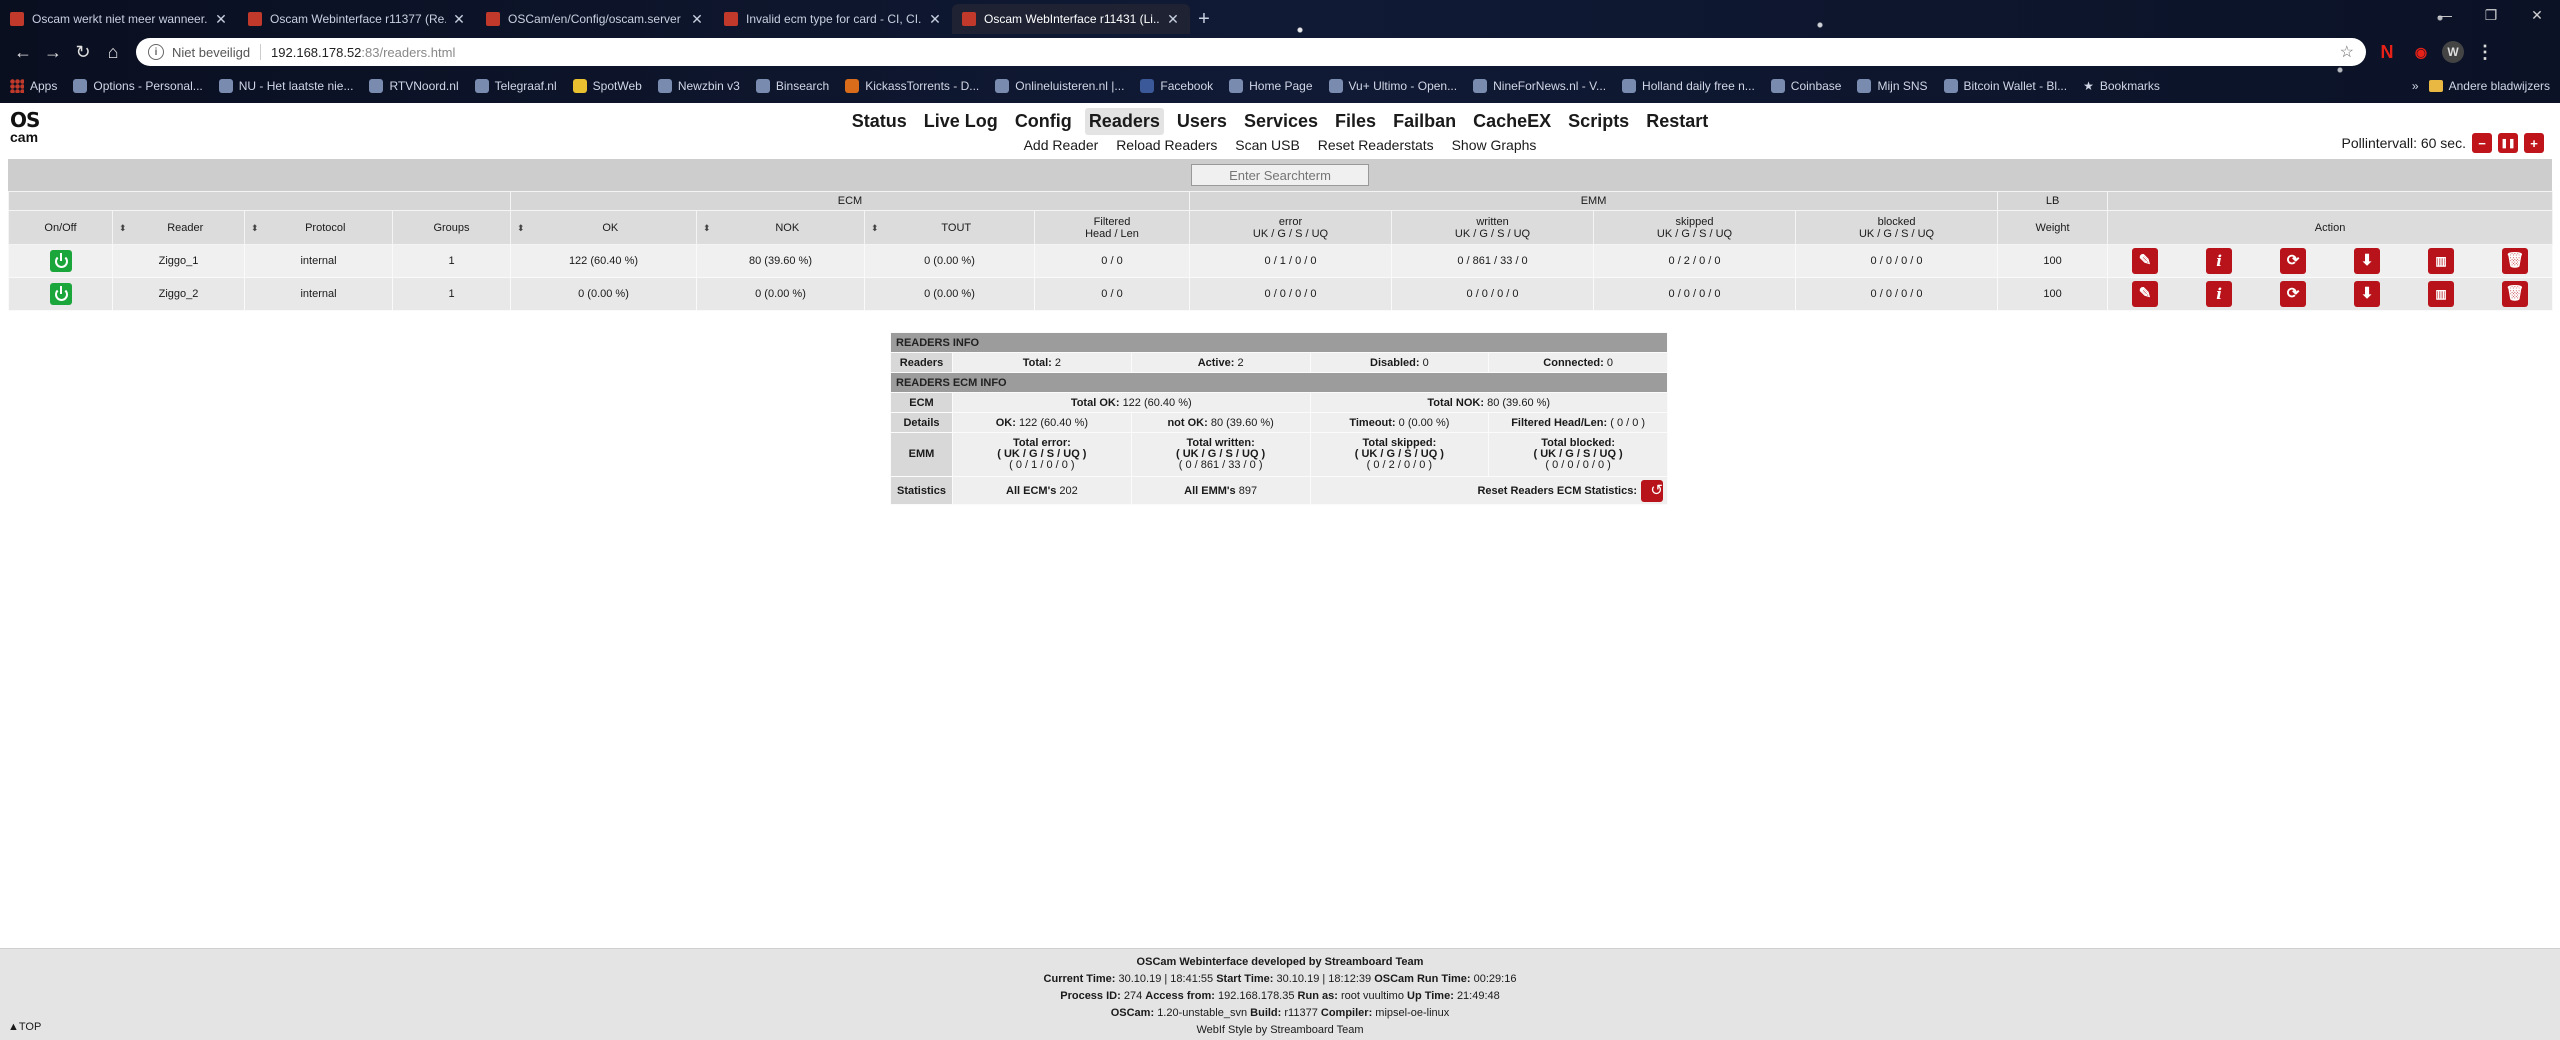 The image size is (2560, 1040). I want to click on reset-readerstats-link: Reset Readerstats, so click(1376, 145).